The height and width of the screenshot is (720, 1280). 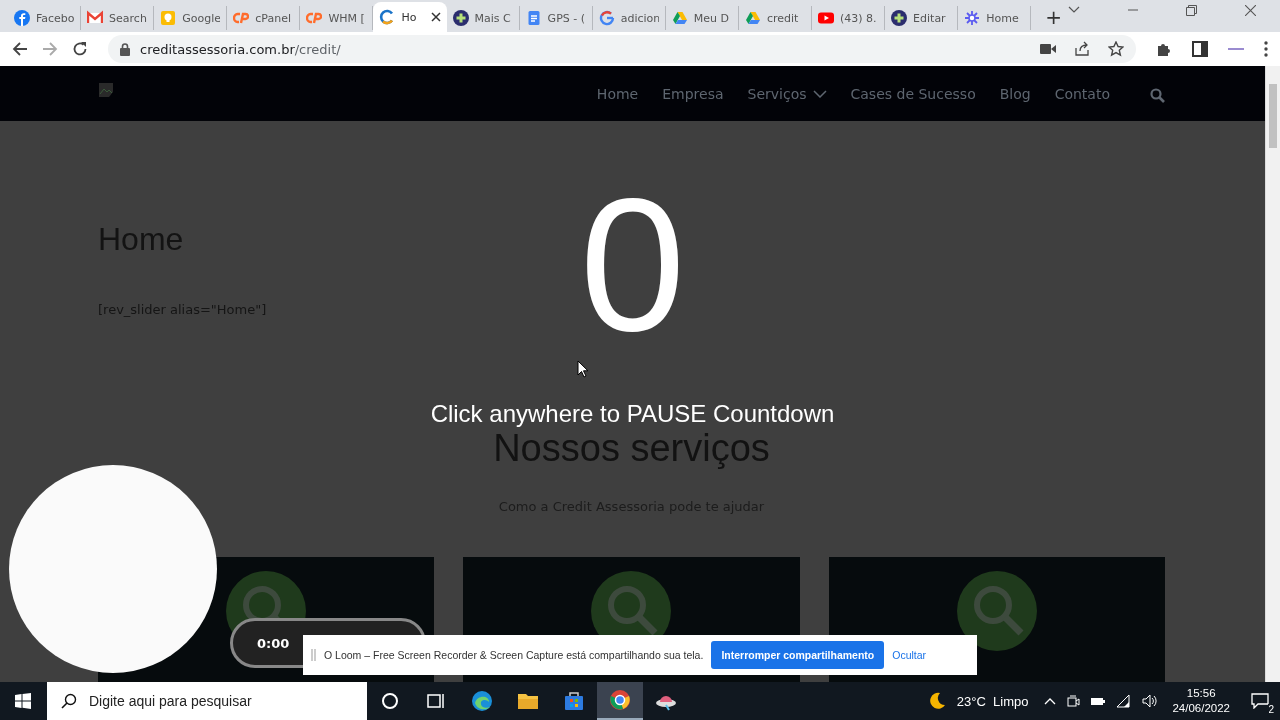 What do you see at coordinates (996, 611) in the screenshot?
I see `magnifier-icon` at bounding box center [996, 611].